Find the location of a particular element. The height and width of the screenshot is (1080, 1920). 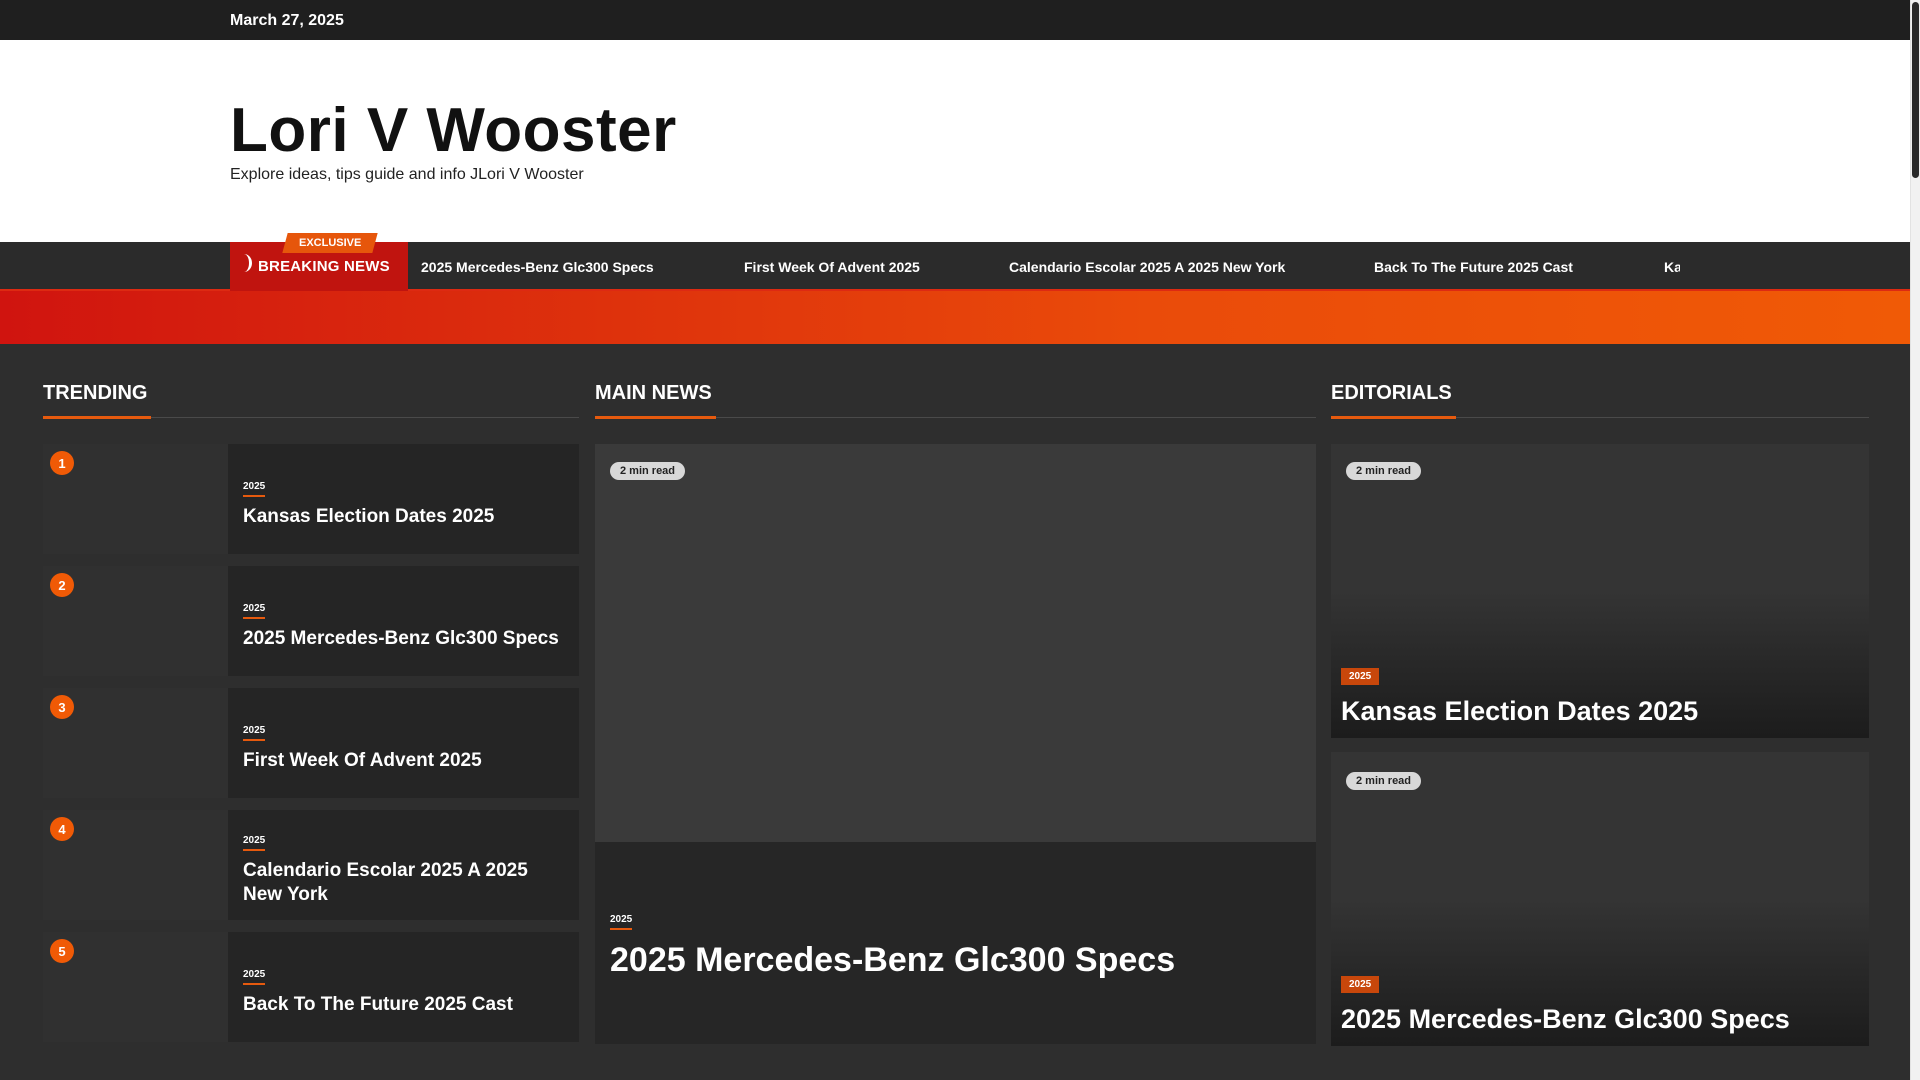

trending-thumbnail: 5 is located at coordinates (135, 987).